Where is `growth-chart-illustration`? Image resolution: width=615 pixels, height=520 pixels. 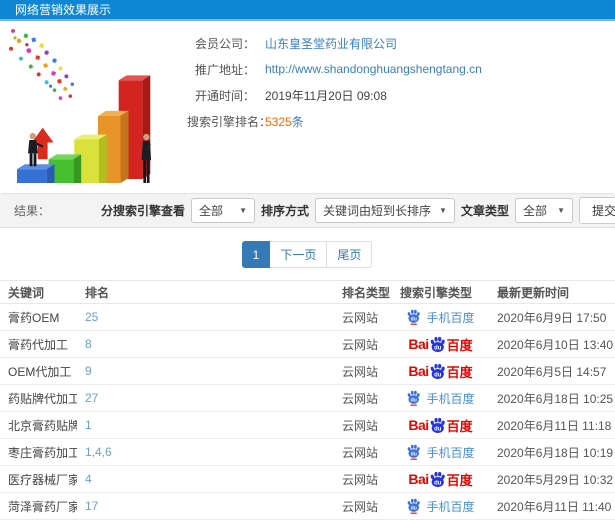 growth-chart-illustration is located at coordinates (80, 105).